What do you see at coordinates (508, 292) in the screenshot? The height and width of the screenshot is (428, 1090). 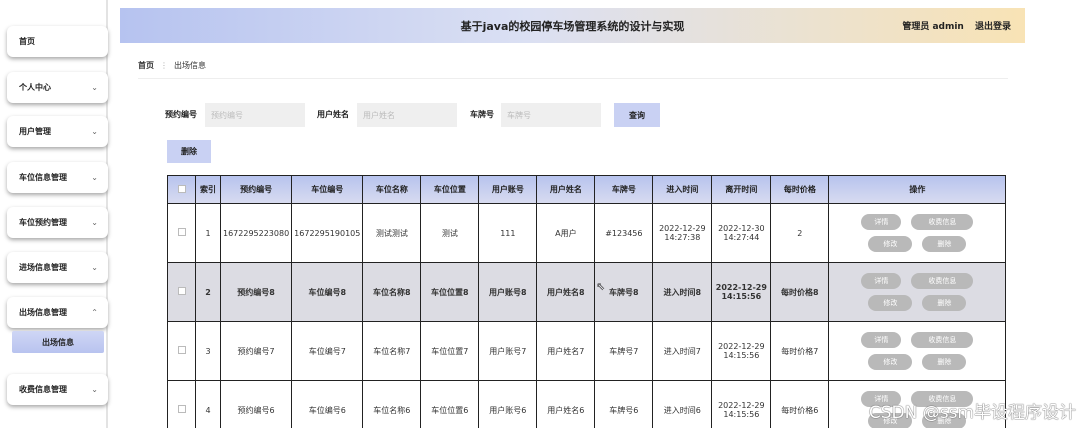 I see `user-account-cell: 用户账号8` at bounding box center [508, 292].